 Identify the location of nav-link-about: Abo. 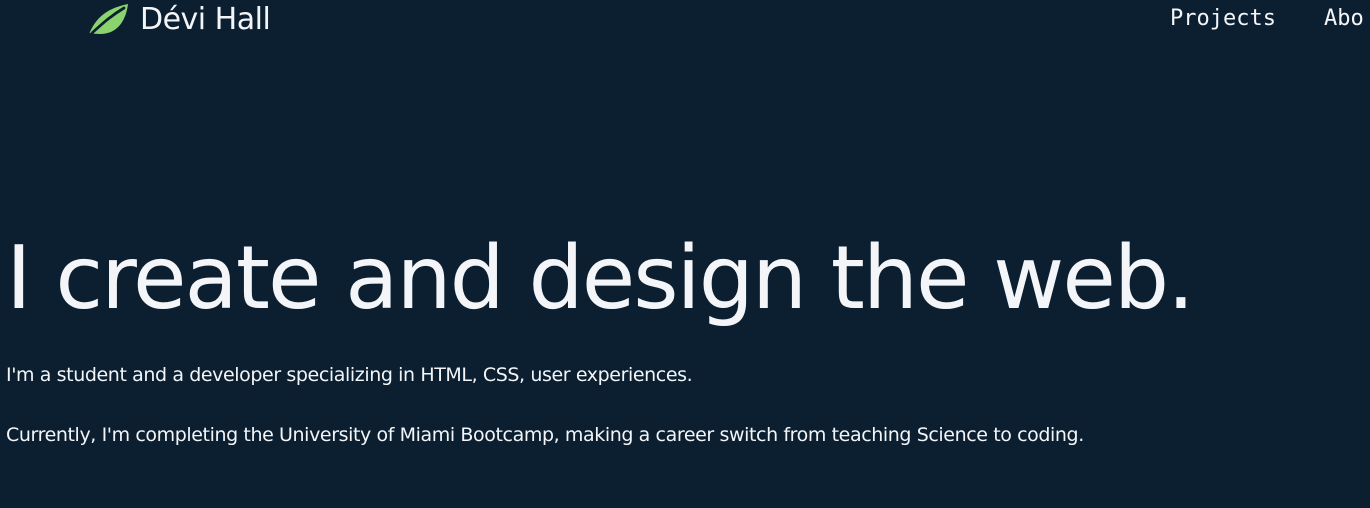
(1344, 19).